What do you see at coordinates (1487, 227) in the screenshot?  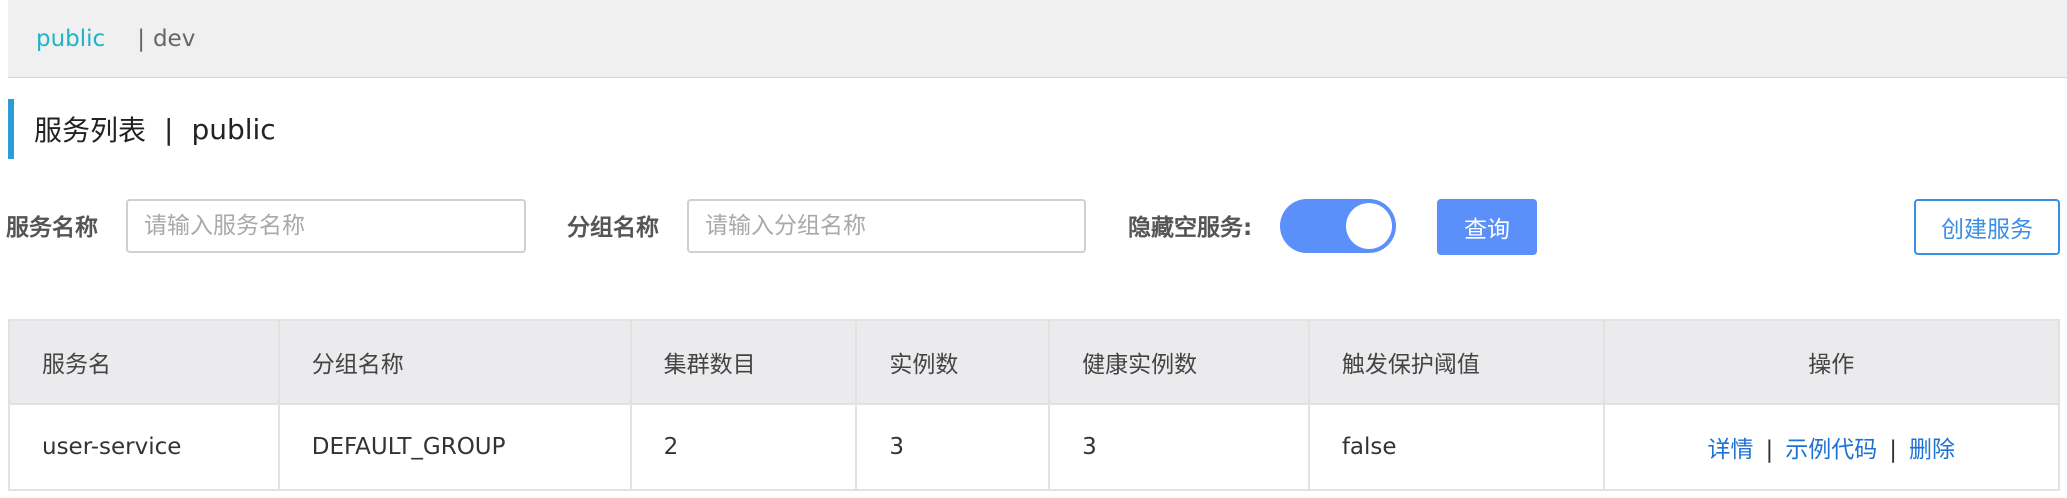 I see `query-button: 查询` at bounding box center [1487, 227].